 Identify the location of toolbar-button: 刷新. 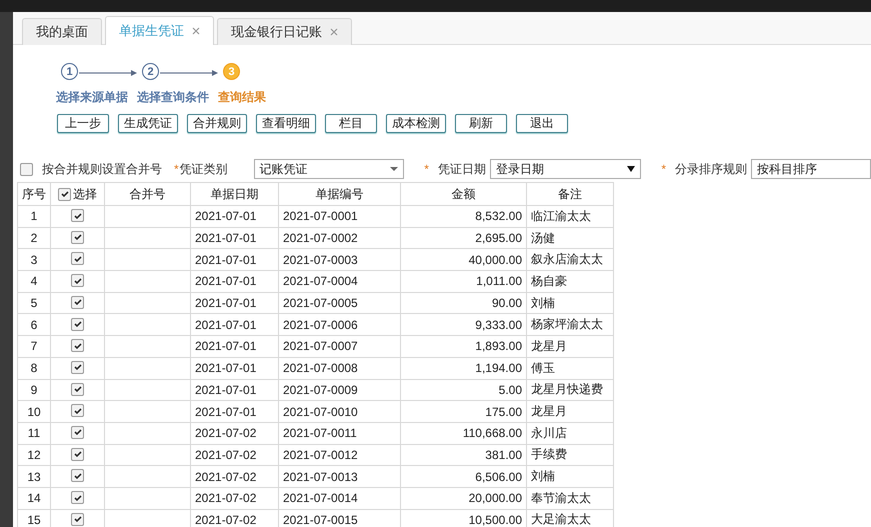
(481, 123).